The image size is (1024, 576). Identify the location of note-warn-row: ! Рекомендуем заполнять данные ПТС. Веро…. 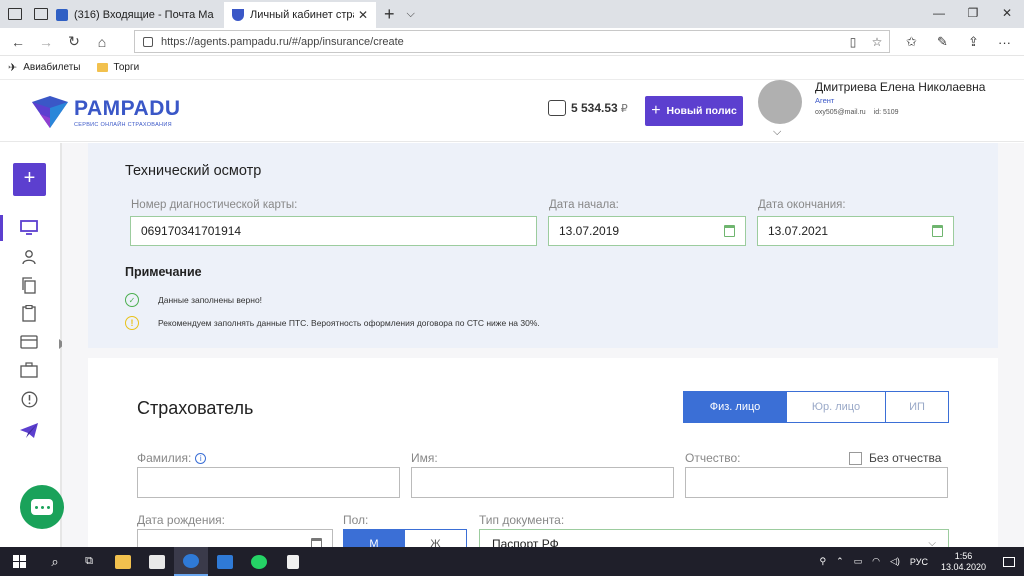
(332, 323).